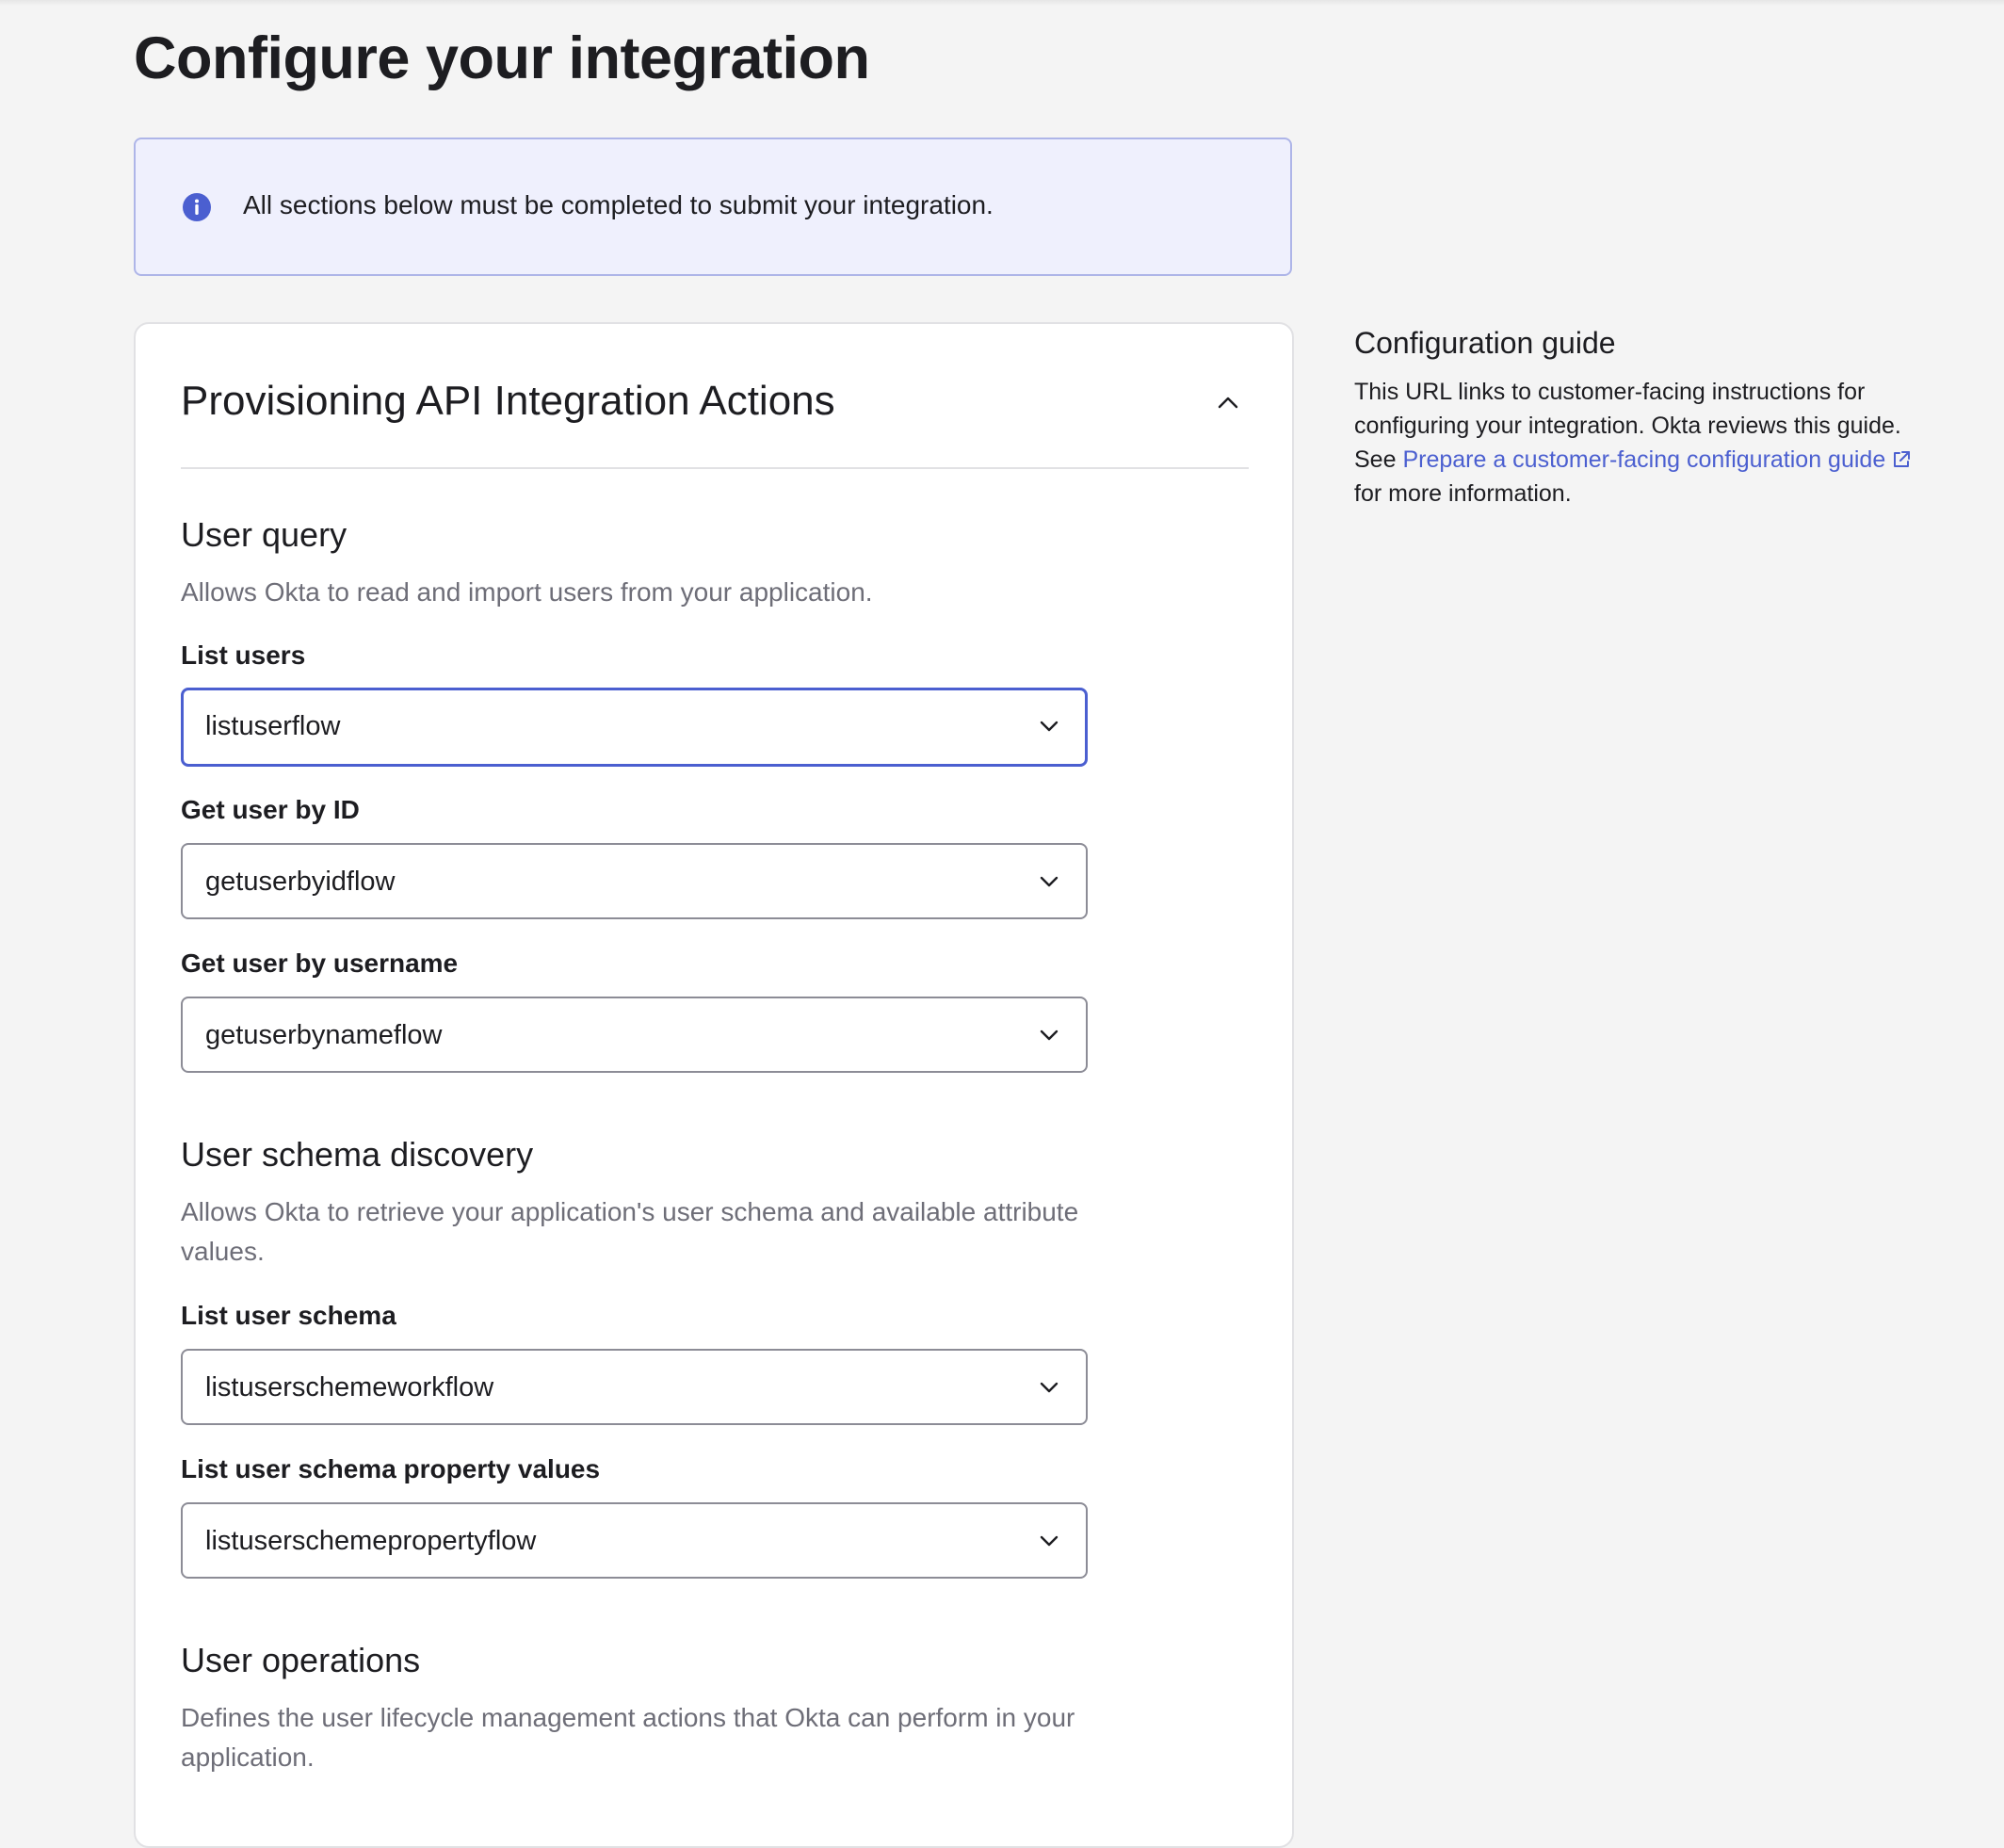 The height and width of the screenshot is (1848, 2004). I want to click on get-user-by-id-select: getuserbyidflow, so click(634, 881).